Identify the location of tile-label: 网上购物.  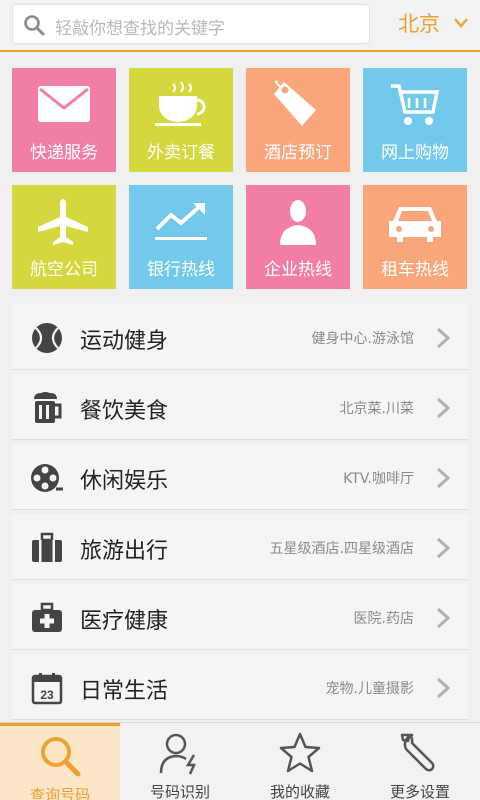
(415, 153).